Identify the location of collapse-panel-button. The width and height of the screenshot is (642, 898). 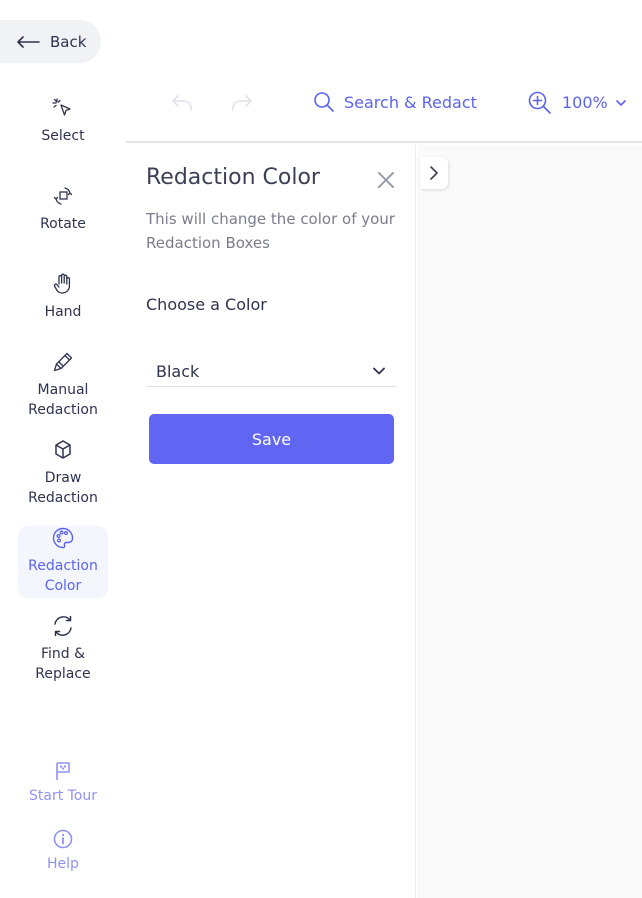
(434, 173).